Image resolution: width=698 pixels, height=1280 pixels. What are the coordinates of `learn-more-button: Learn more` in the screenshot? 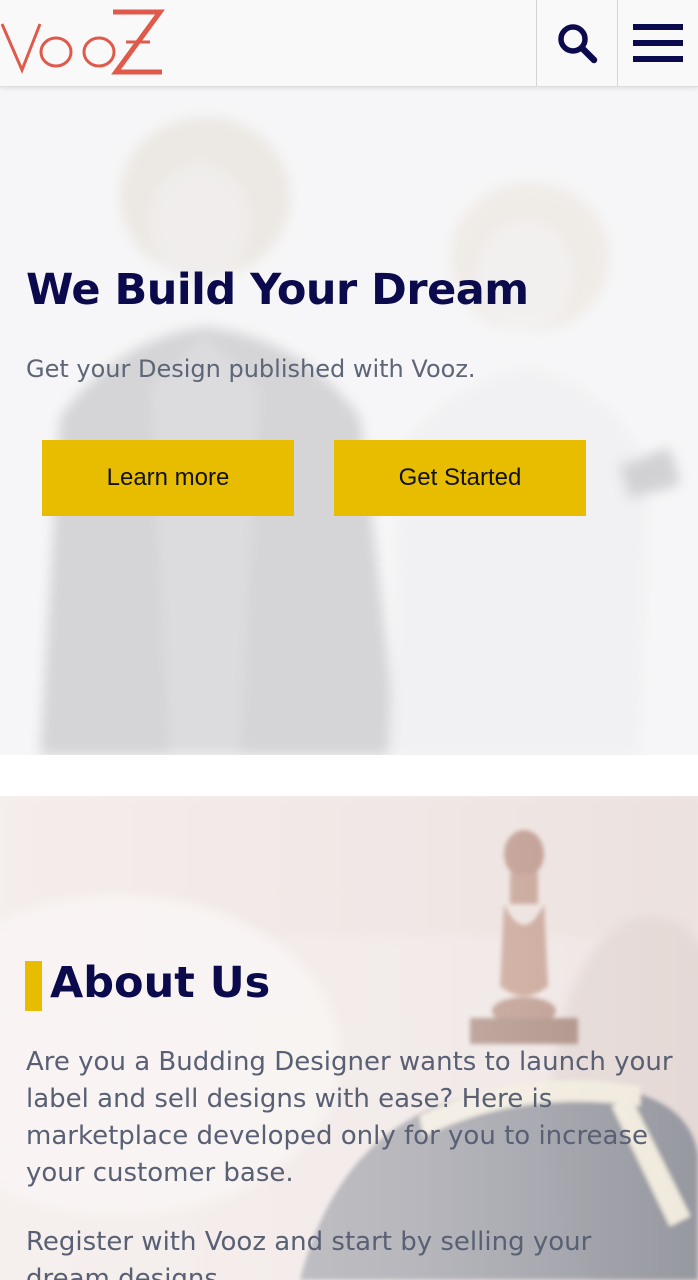 It's located at (168, 478).